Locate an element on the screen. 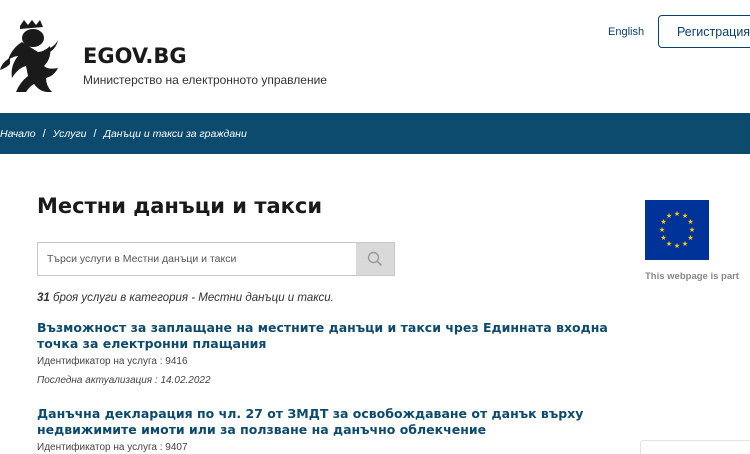  service-updated-date: Последна актуализация : 14.02.2022 is located at coordinates (124, 380).